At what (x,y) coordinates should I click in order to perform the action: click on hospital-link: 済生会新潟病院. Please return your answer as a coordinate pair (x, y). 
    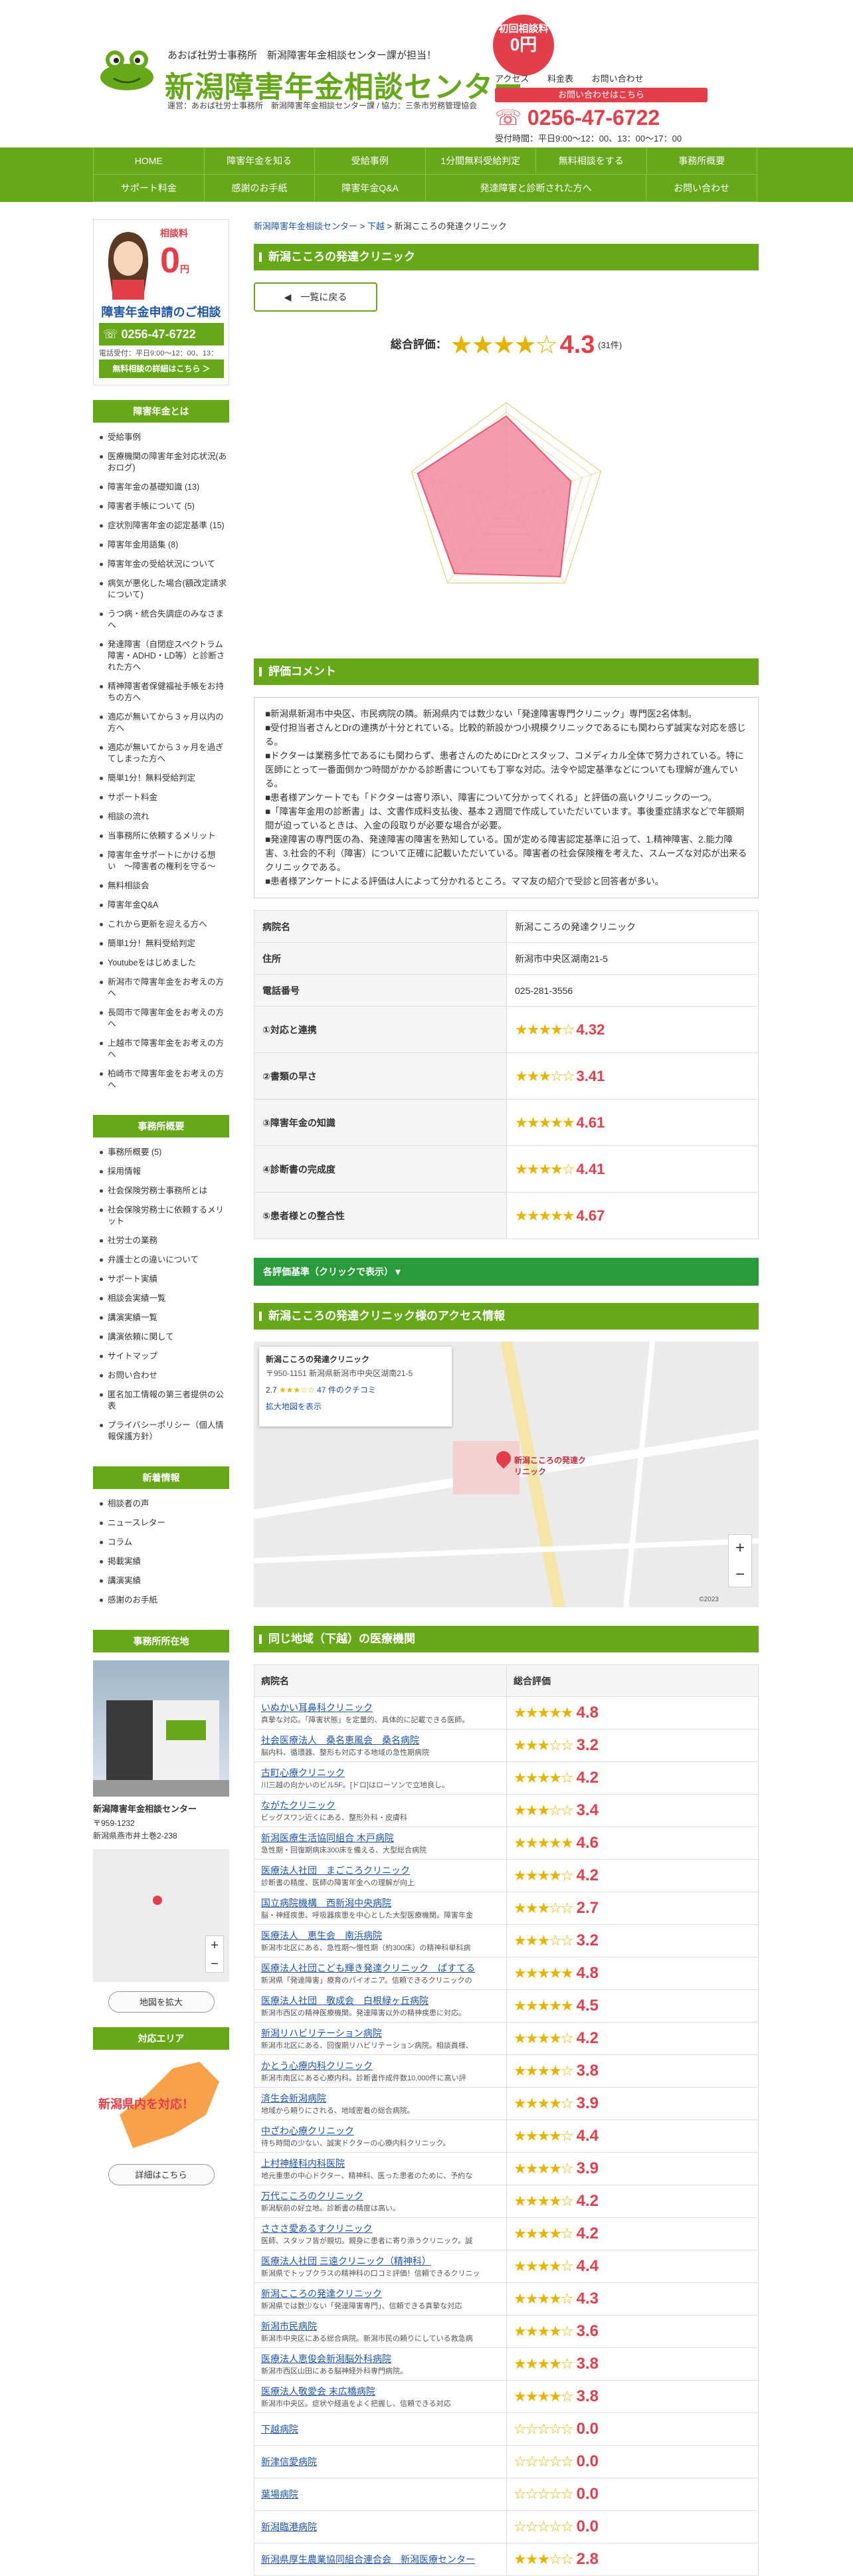
    Looking at the image, I should click on (380, 2098).